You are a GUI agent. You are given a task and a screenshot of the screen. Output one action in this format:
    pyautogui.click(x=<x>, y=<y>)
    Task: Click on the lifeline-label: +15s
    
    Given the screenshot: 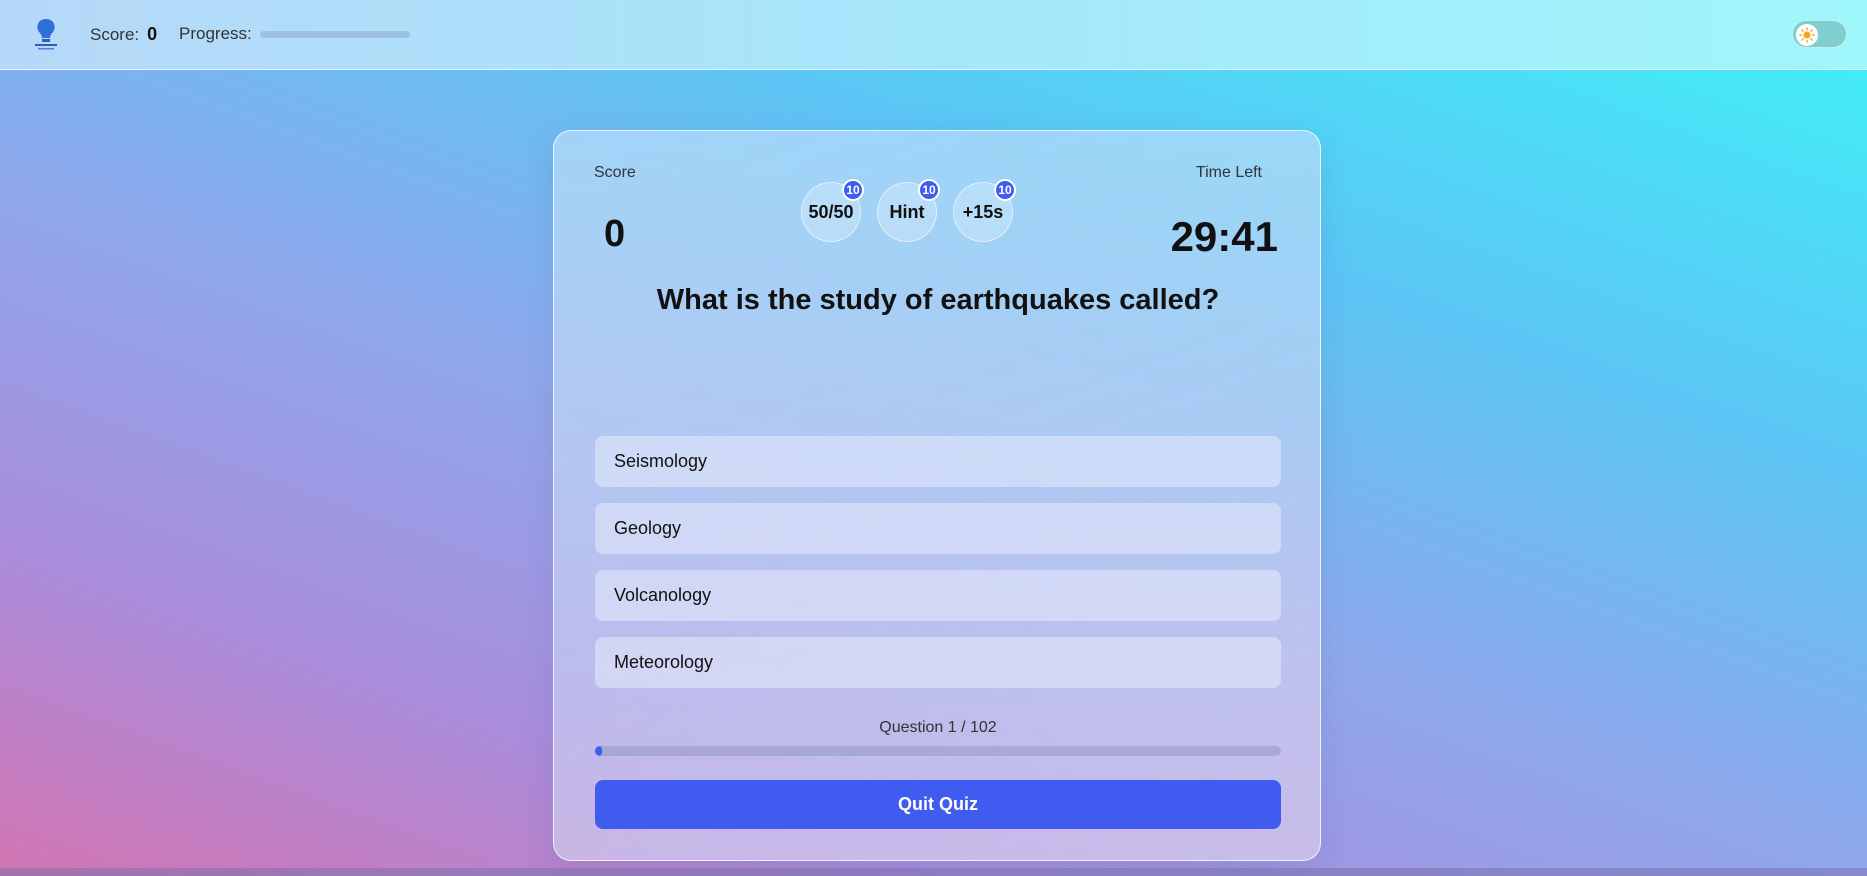 What is the action you would take?
    pyautogui.click(x=983, y=211)
    